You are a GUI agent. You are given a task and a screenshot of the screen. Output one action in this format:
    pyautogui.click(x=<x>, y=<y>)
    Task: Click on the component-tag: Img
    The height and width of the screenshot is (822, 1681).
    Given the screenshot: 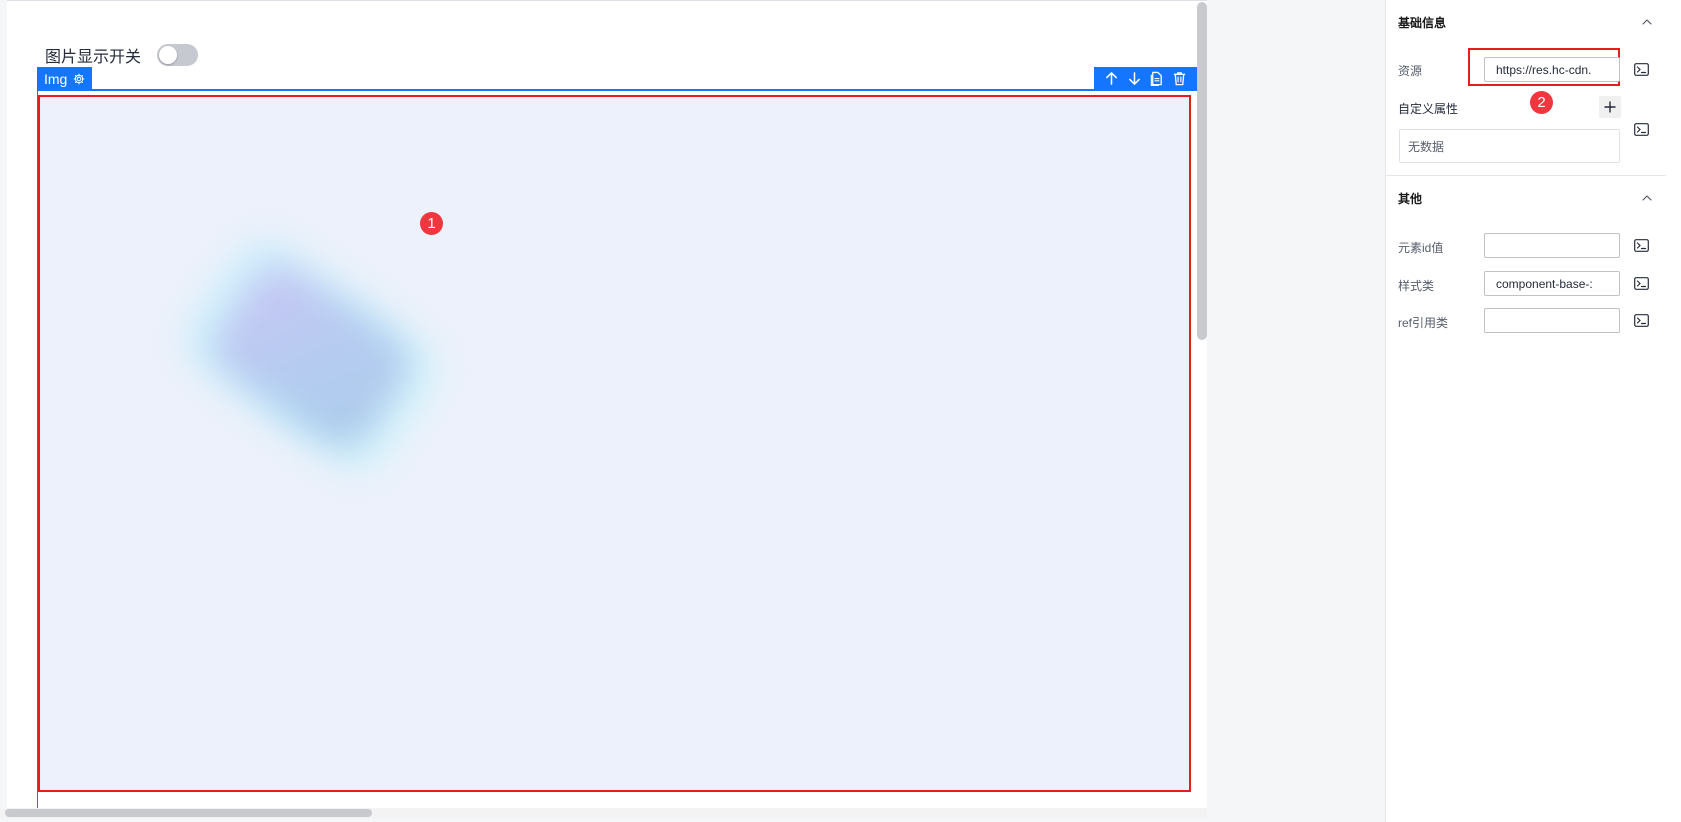 What is the action you would take?
    pyautogui.click(x=65, y=78)
    